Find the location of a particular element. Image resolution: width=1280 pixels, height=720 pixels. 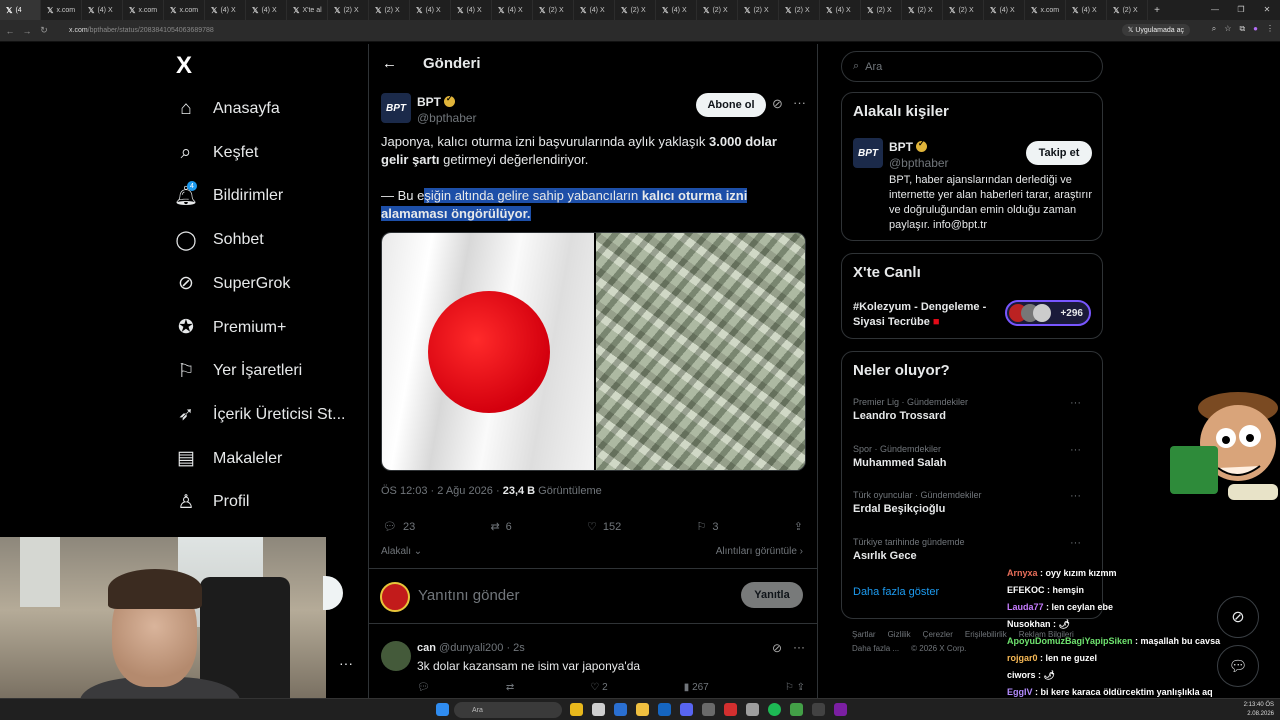

nav-item-person: ♙ Profil is located at coordinates (212, 502).